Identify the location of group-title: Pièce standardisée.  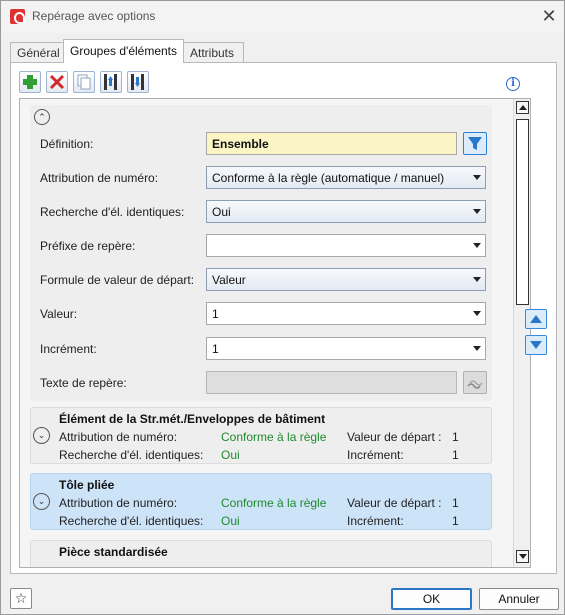
(113, 552).